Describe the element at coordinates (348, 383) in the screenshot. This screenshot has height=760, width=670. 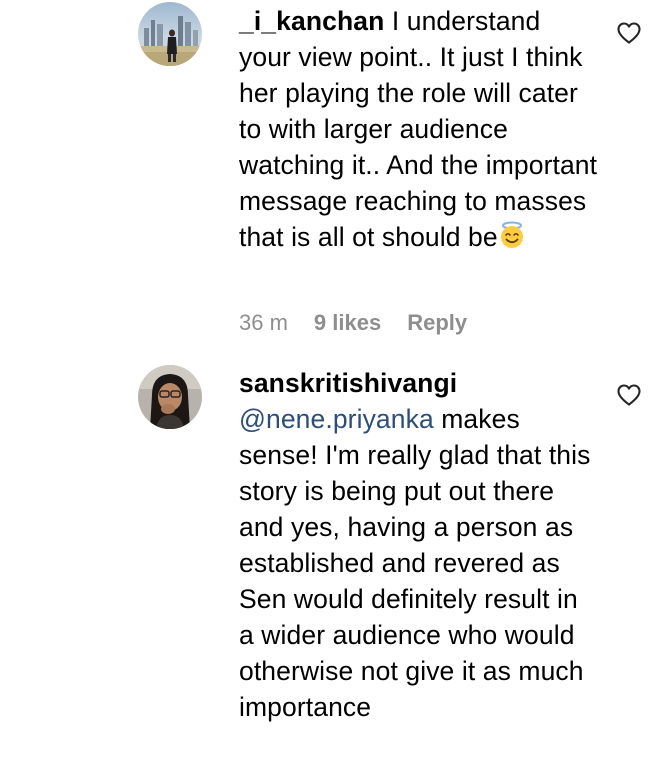
I see `comment-username: sanskritishivangi` at that location.